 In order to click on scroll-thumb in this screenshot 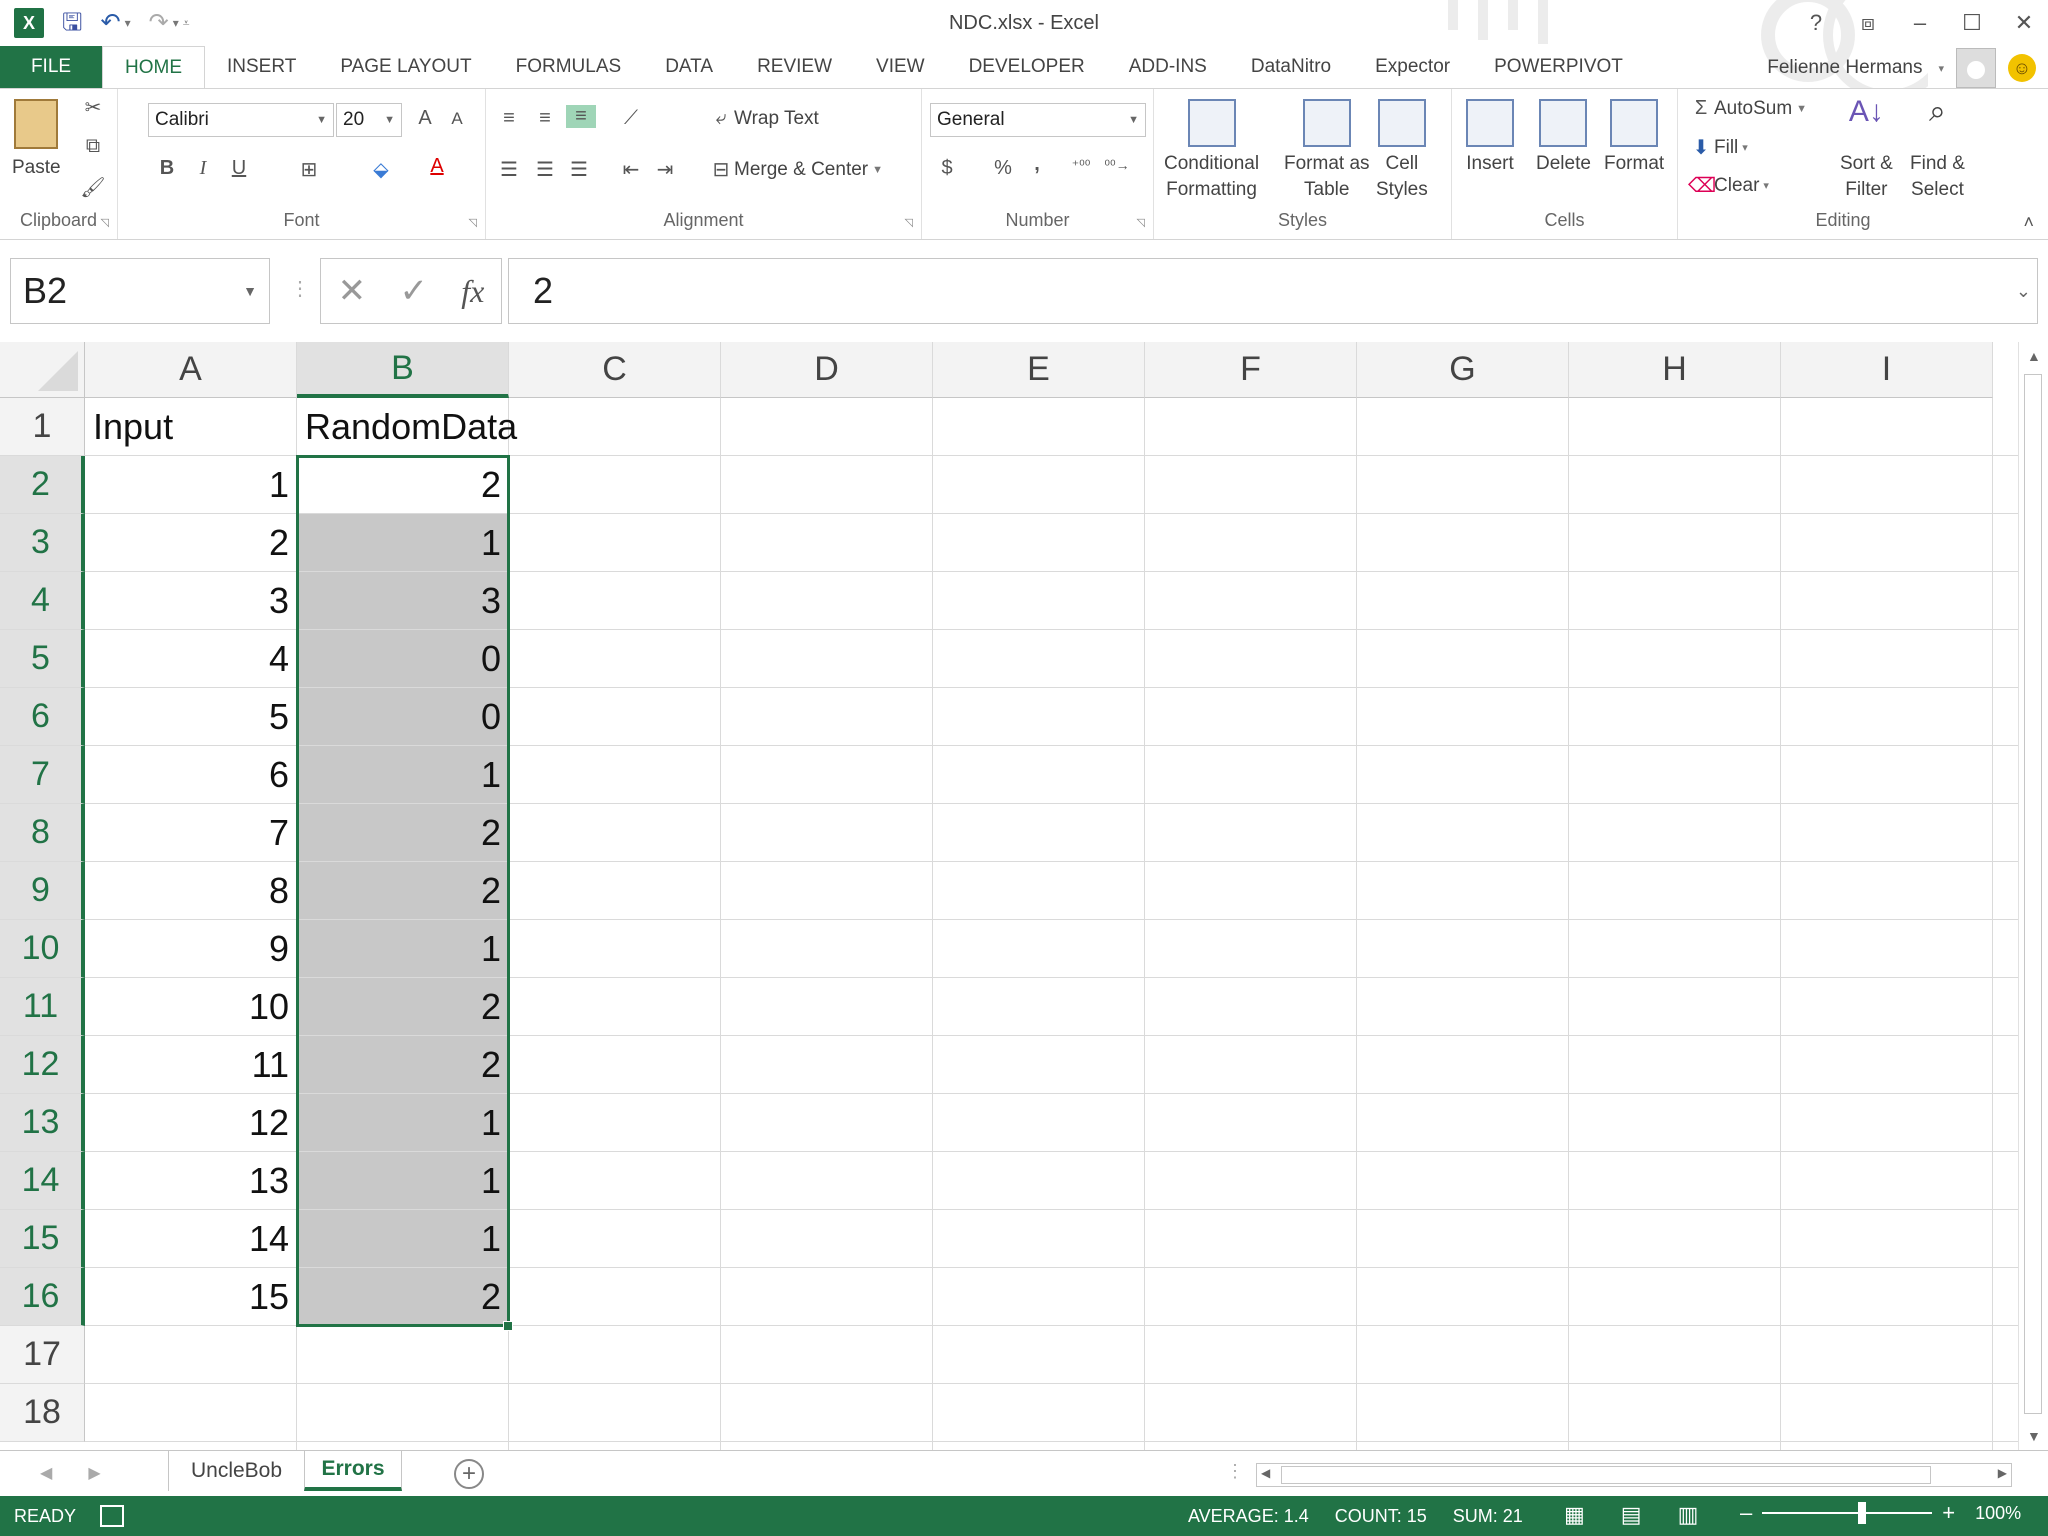, I will do `click(2033, 894)`.